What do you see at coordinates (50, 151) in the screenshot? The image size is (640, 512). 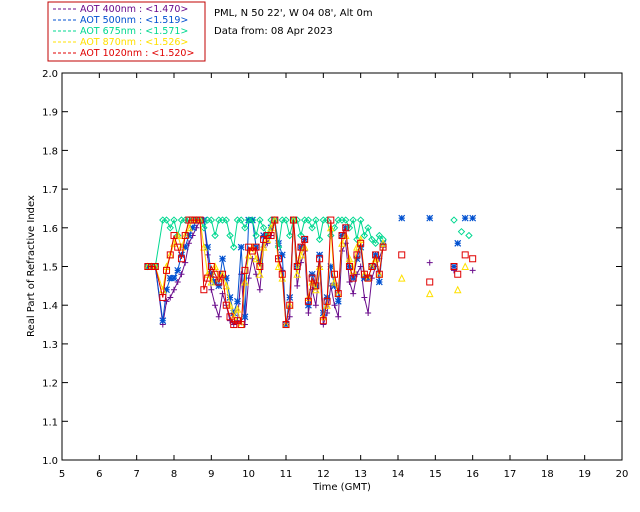 I see `y-tick-label: 1.8` at bounding box center [50, 151].